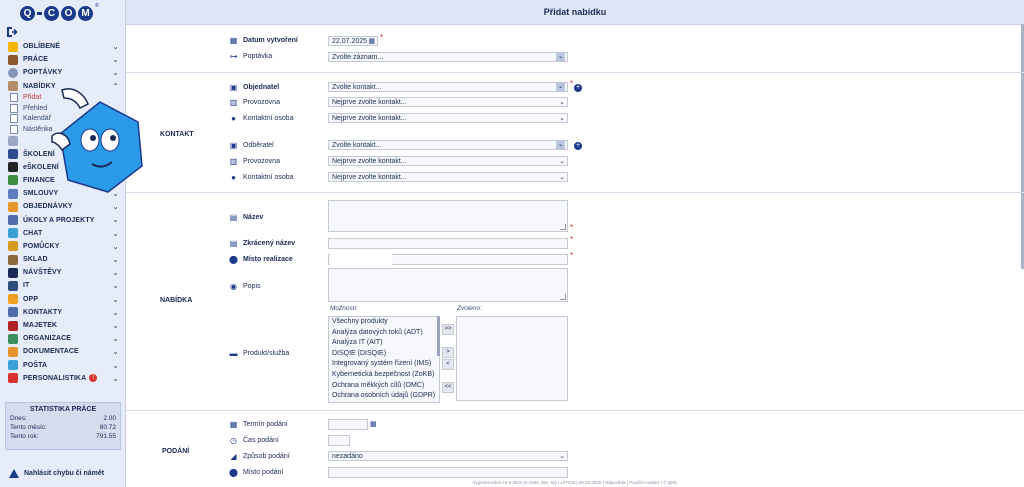 This screenshot has width=1024, height=487. I want to click on work-icon, so click(13, 59).